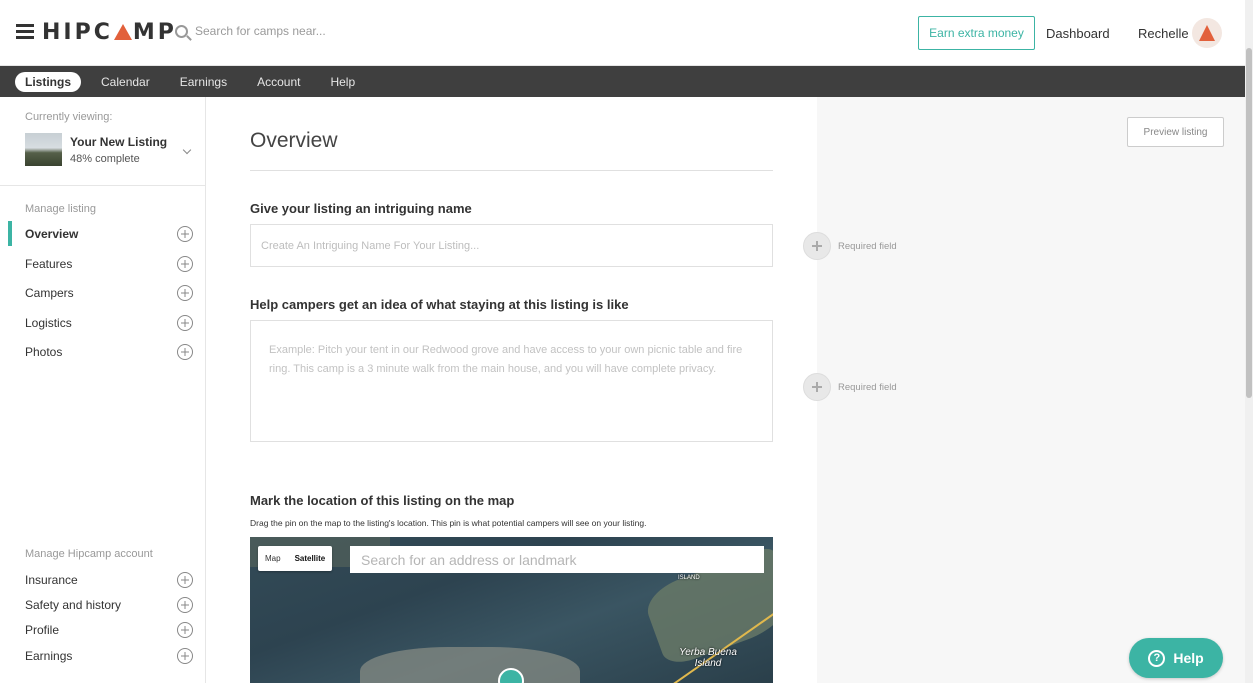 This screenshot has height=683, width=1253. Describe the element at coordinates (102, 185) in the screenshot. I see `sidebar-divider` at that location.